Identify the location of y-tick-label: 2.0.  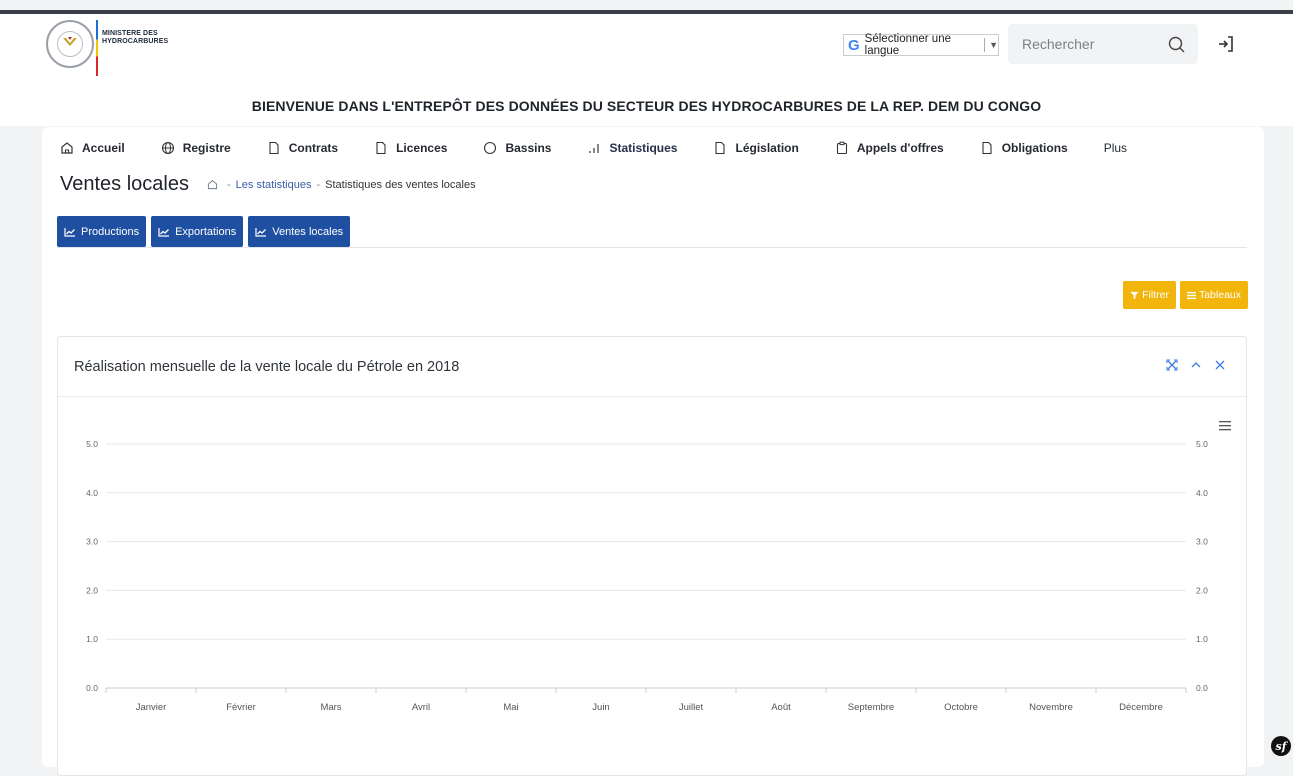
(92, 590).